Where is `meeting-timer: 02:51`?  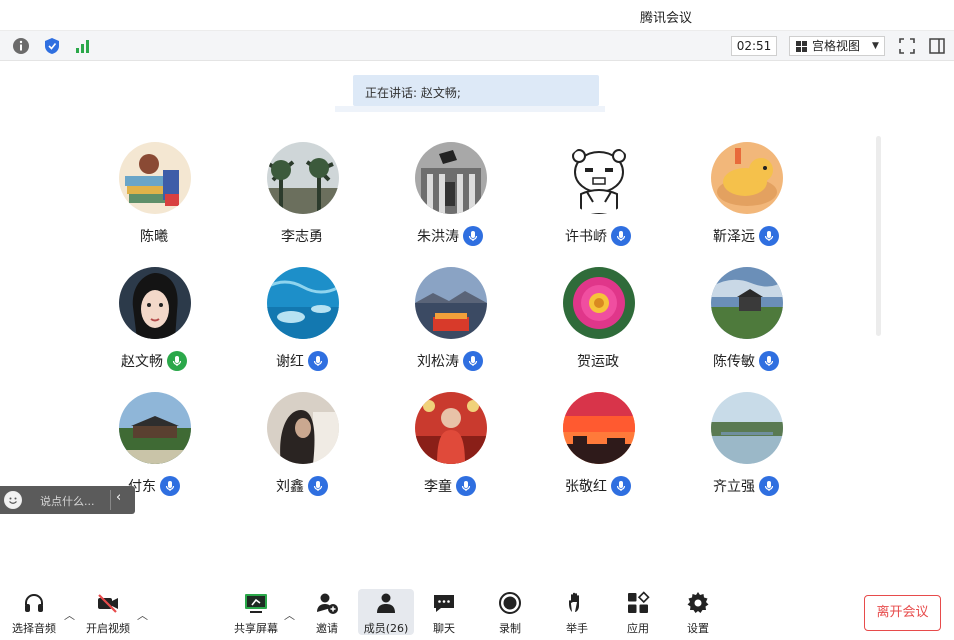 meeting-timer: 02:51 is located at coordinates (754, 46).